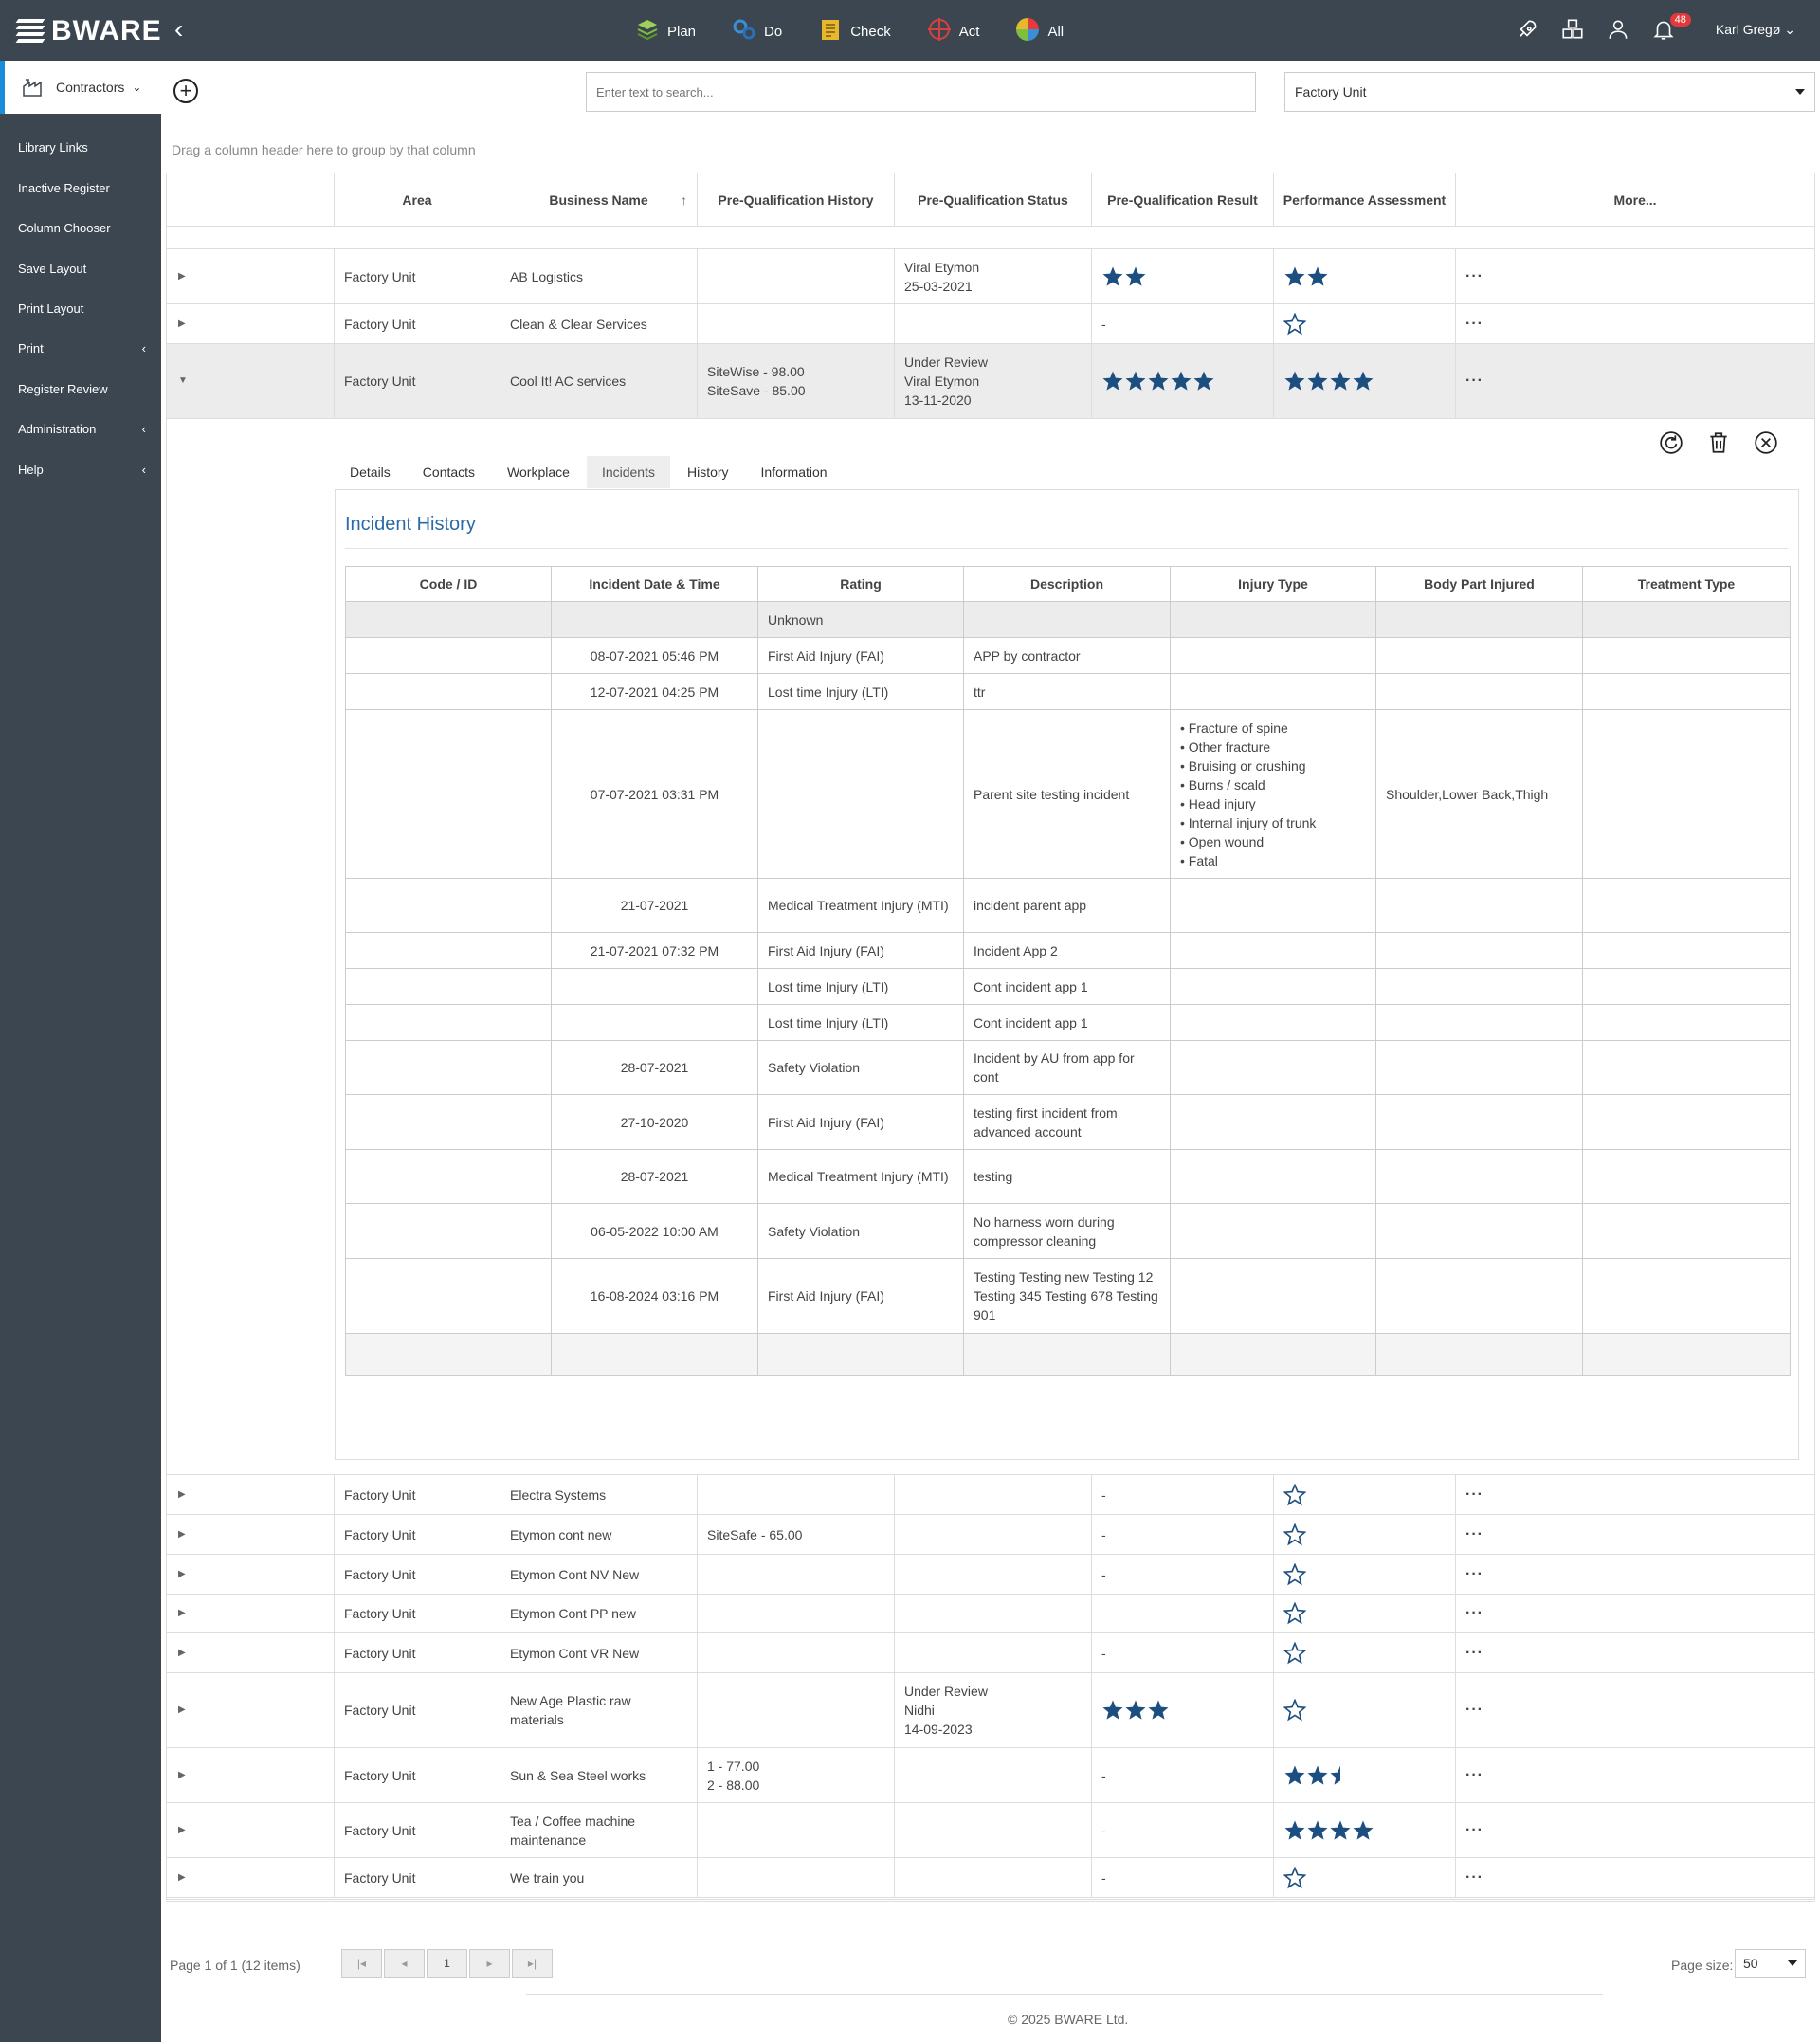  Describe the element at coordinates (1671, 442) in the screenshot. I see `refresh-icon` at that location.